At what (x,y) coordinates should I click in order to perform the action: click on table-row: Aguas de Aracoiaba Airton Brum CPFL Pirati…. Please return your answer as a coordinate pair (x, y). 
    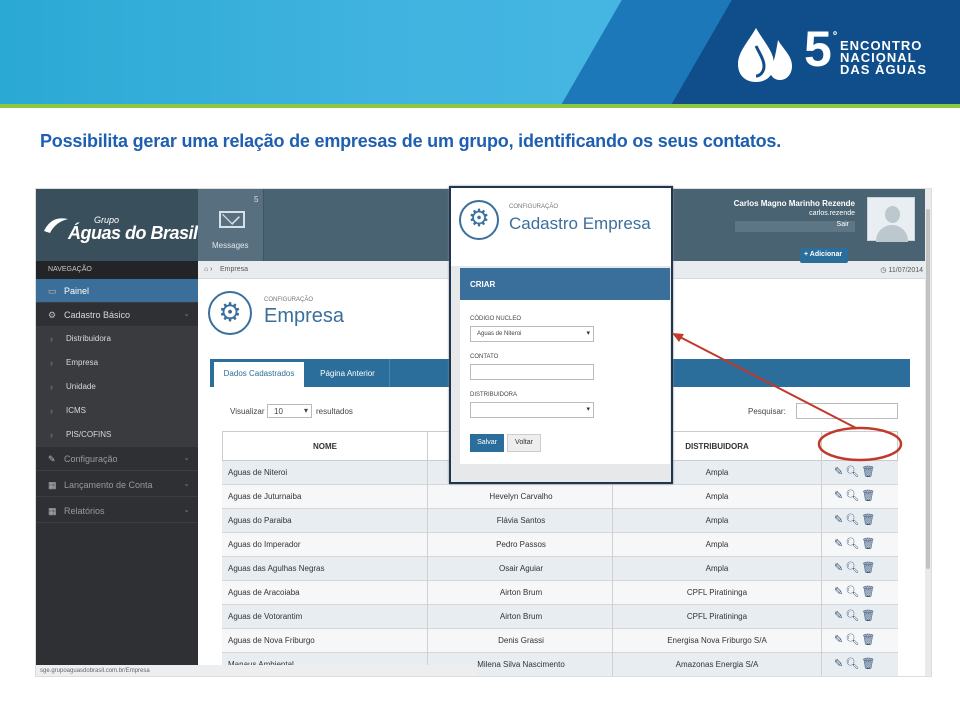
    Looking at the image, I should click on (560, 593).